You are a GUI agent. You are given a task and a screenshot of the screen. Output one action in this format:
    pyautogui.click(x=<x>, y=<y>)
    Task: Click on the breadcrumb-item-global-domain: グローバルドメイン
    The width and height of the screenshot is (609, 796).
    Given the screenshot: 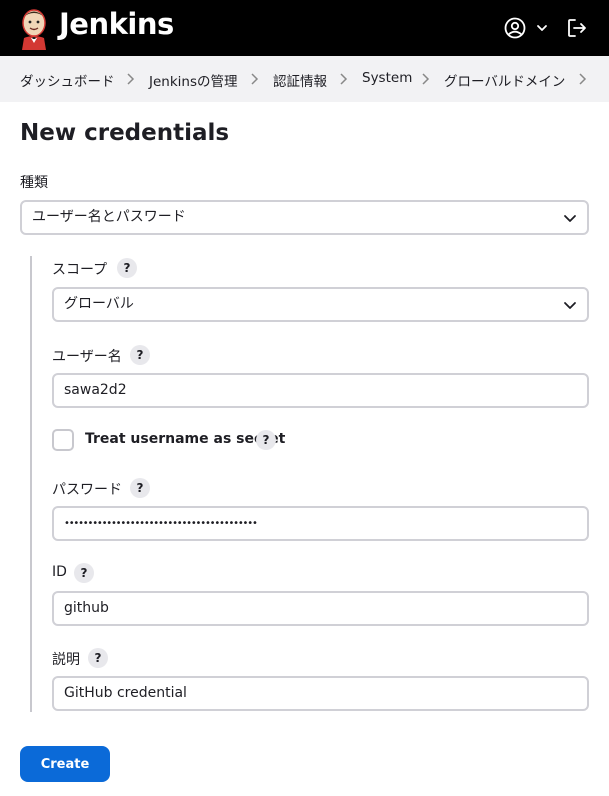 What is the action you would take?
    pyautogui.click(x=504, y=80)
    